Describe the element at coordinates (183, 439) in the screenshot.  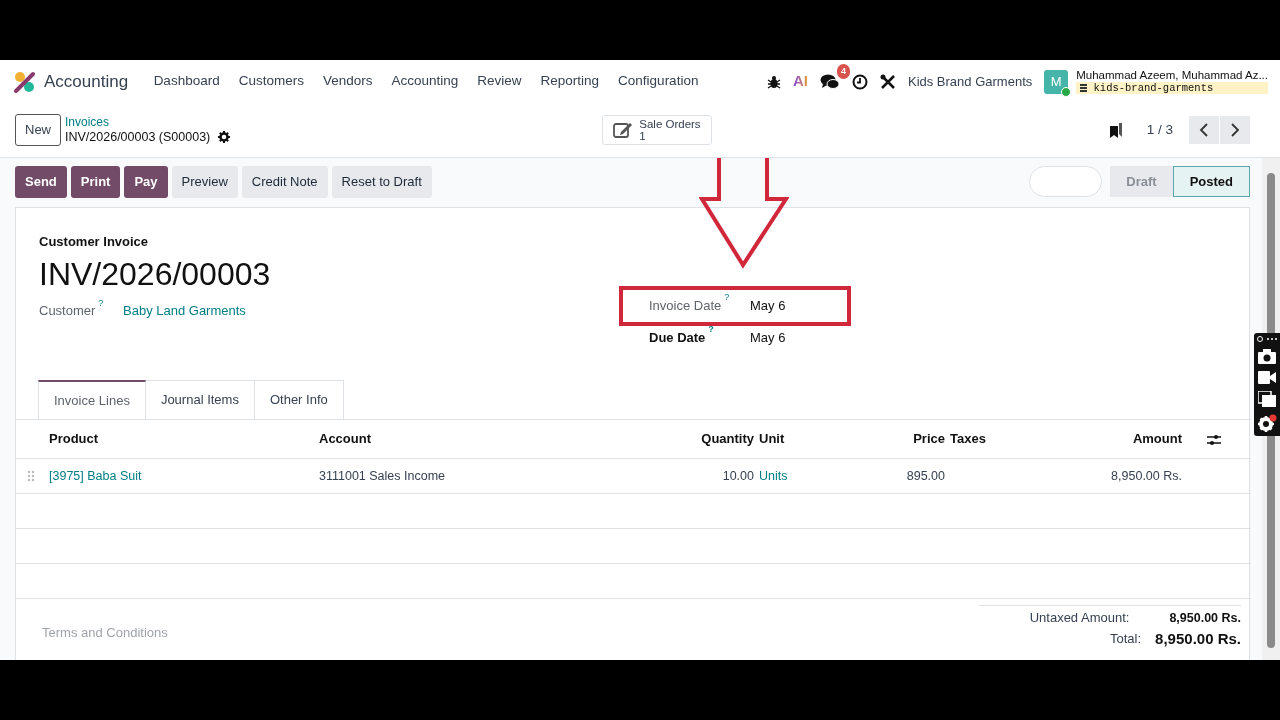
I see `column-header: Product` at that location.